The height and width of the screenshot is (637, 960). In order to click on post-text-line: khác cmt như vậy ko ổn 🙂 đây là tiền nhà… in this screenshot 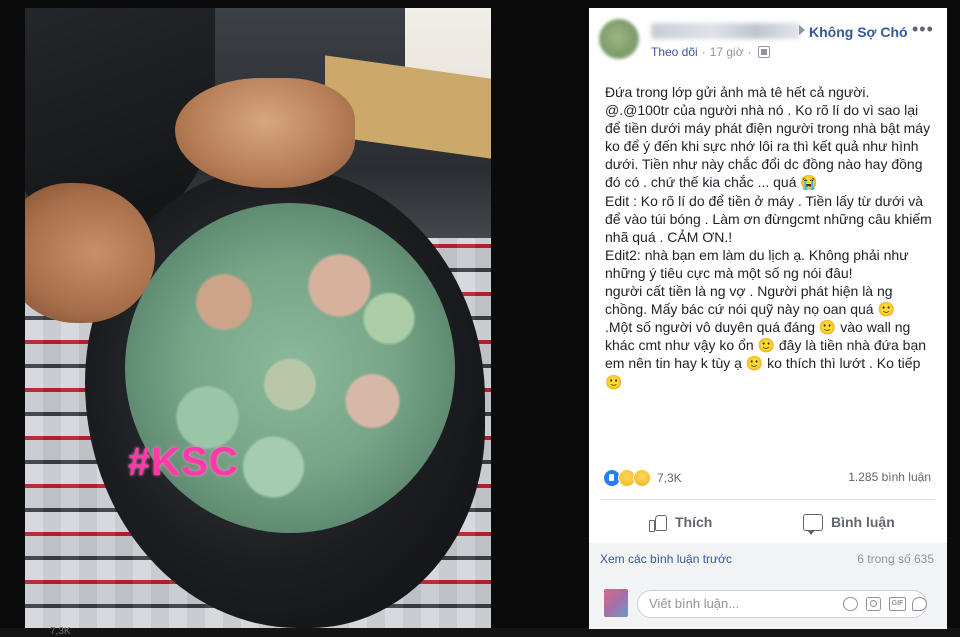, I will do `click(766, 345)`.